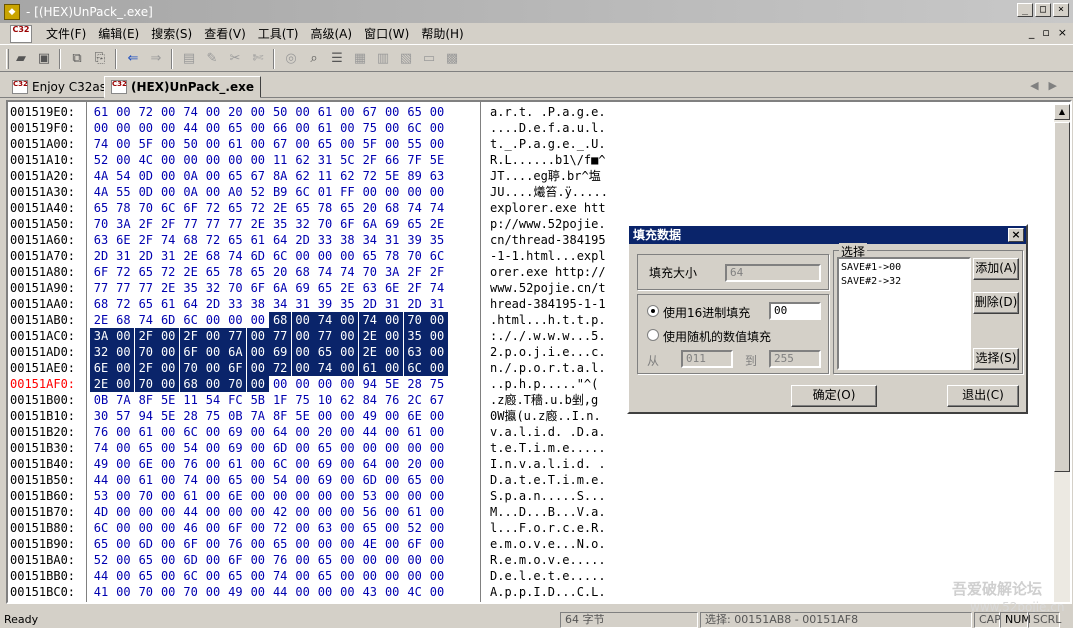 Image resolution: width=1073 pixels, height=628 pixels. I want to click on hex-byte: 8F, so click(146, 400).